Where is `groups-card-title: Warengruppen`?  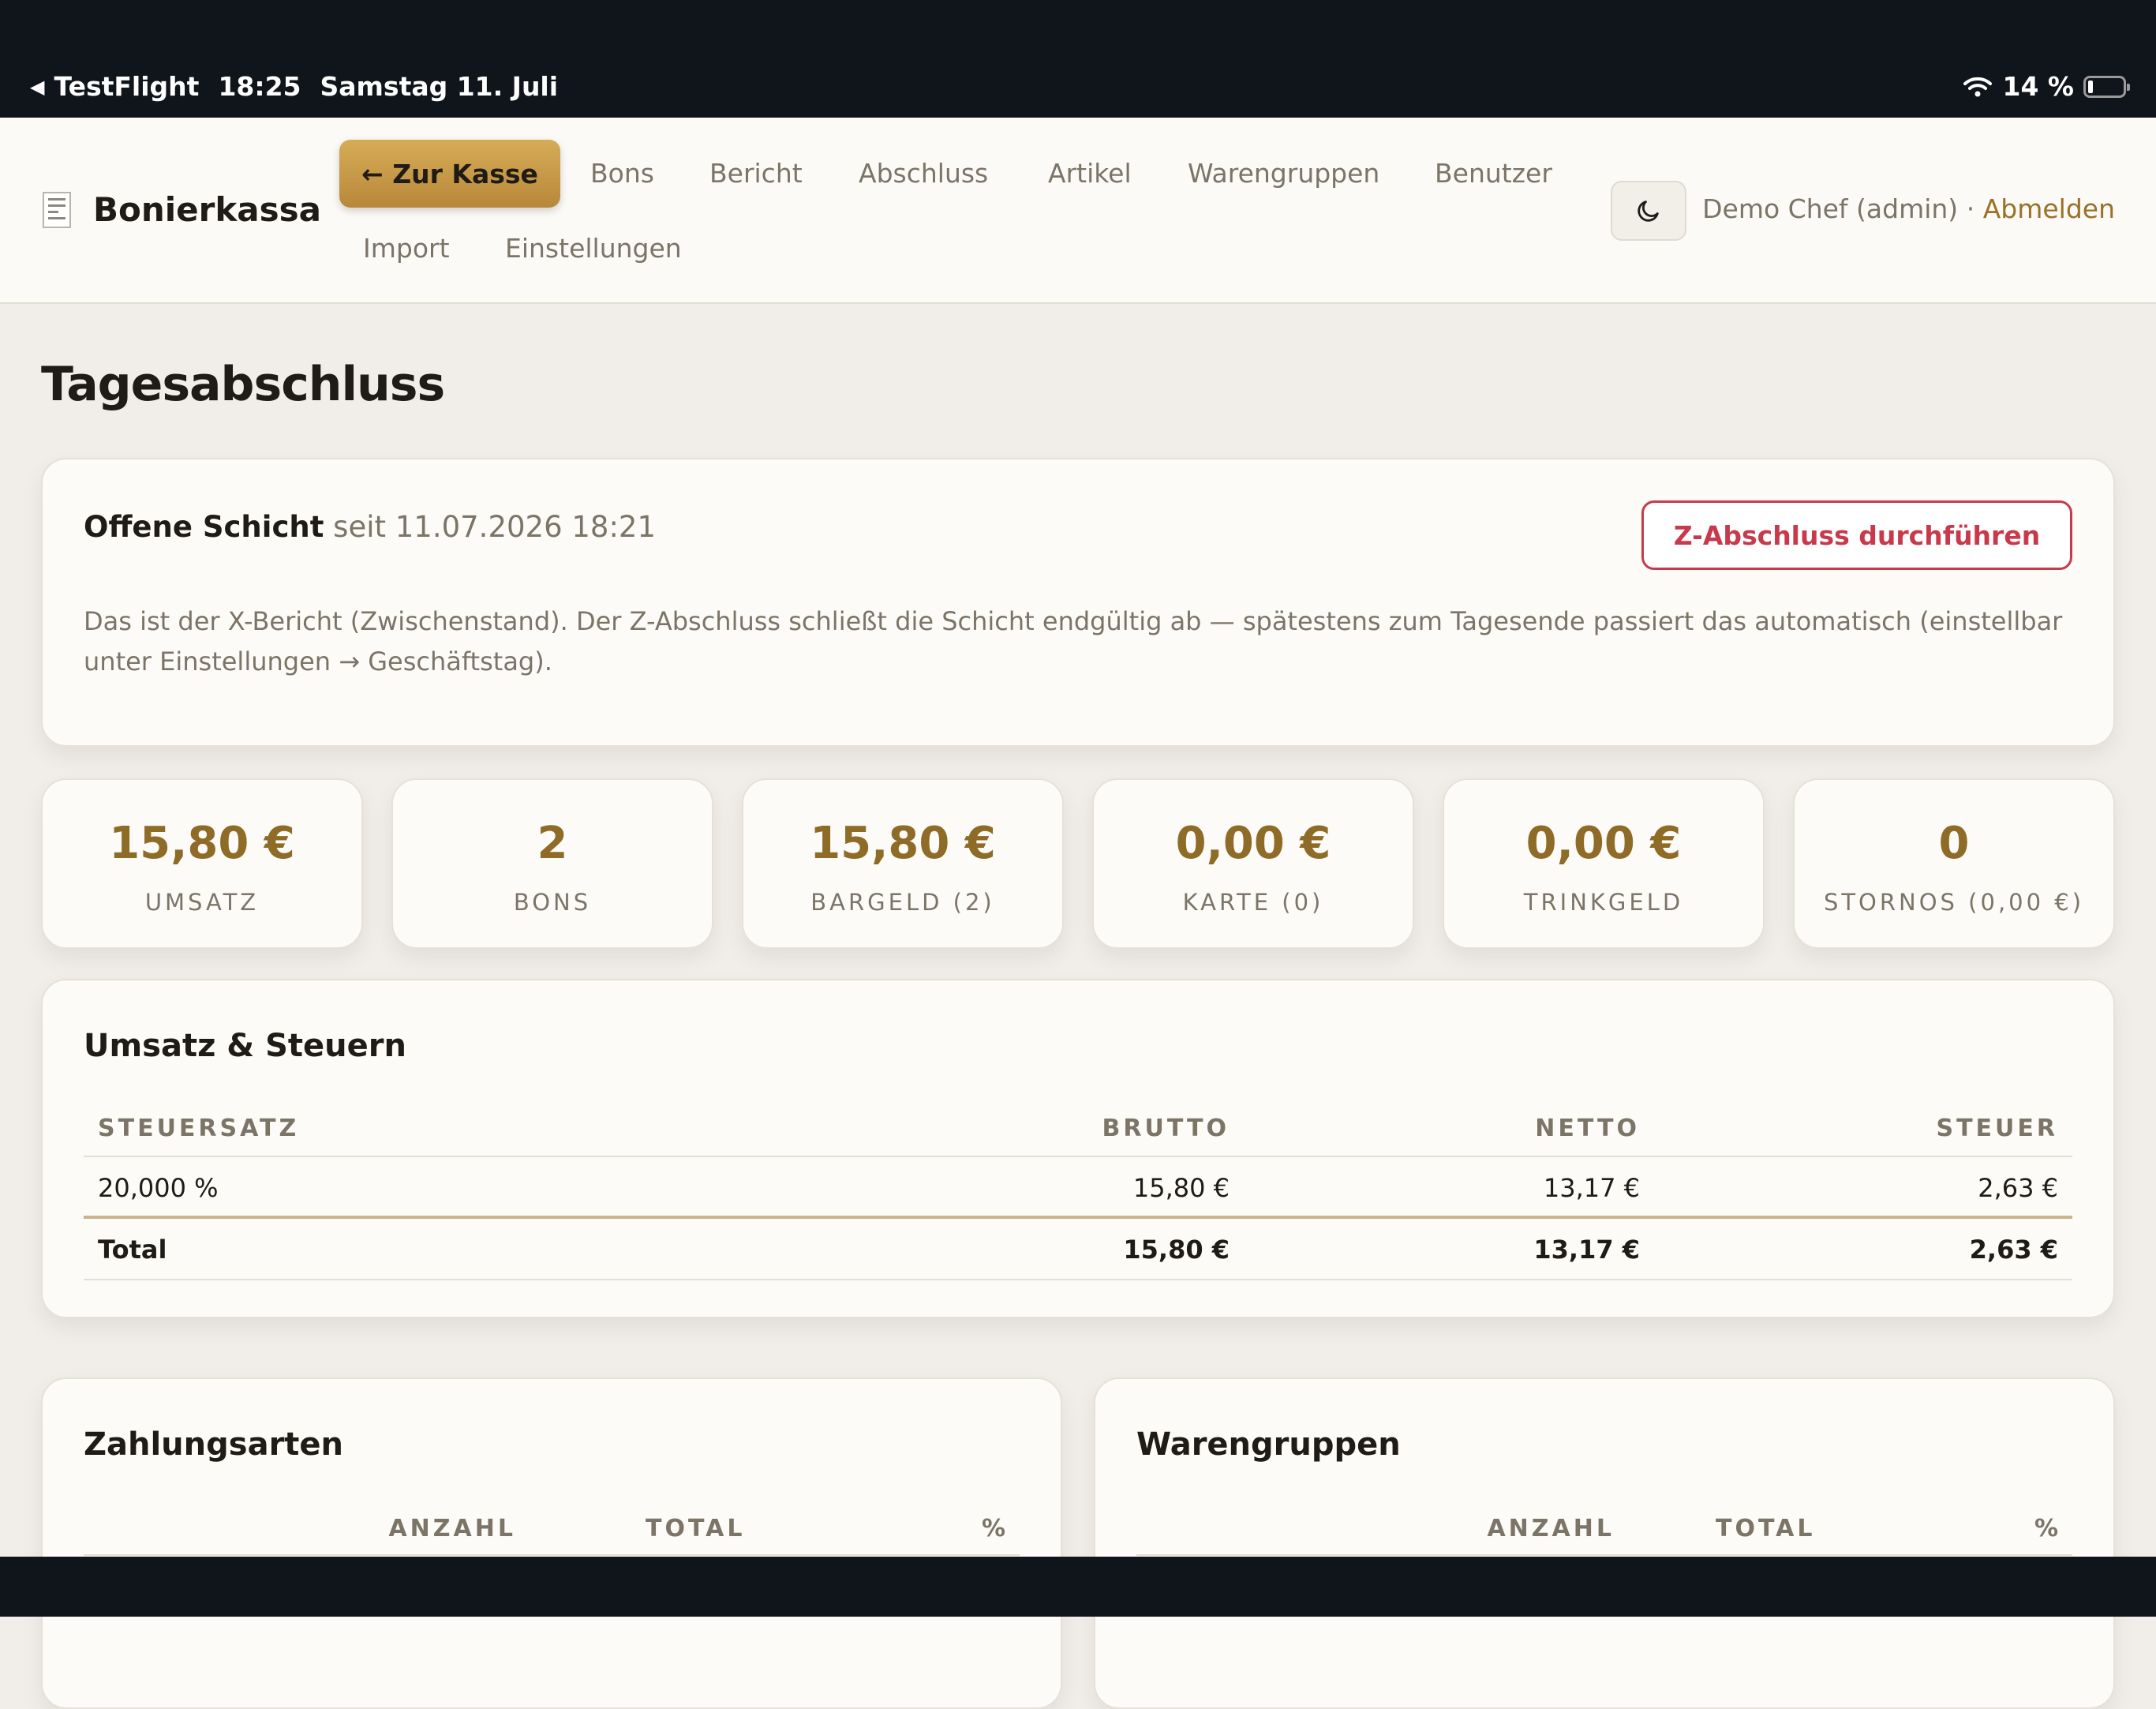
groups-card-title: Warengruppen is located at coordinates (1268, 1444).